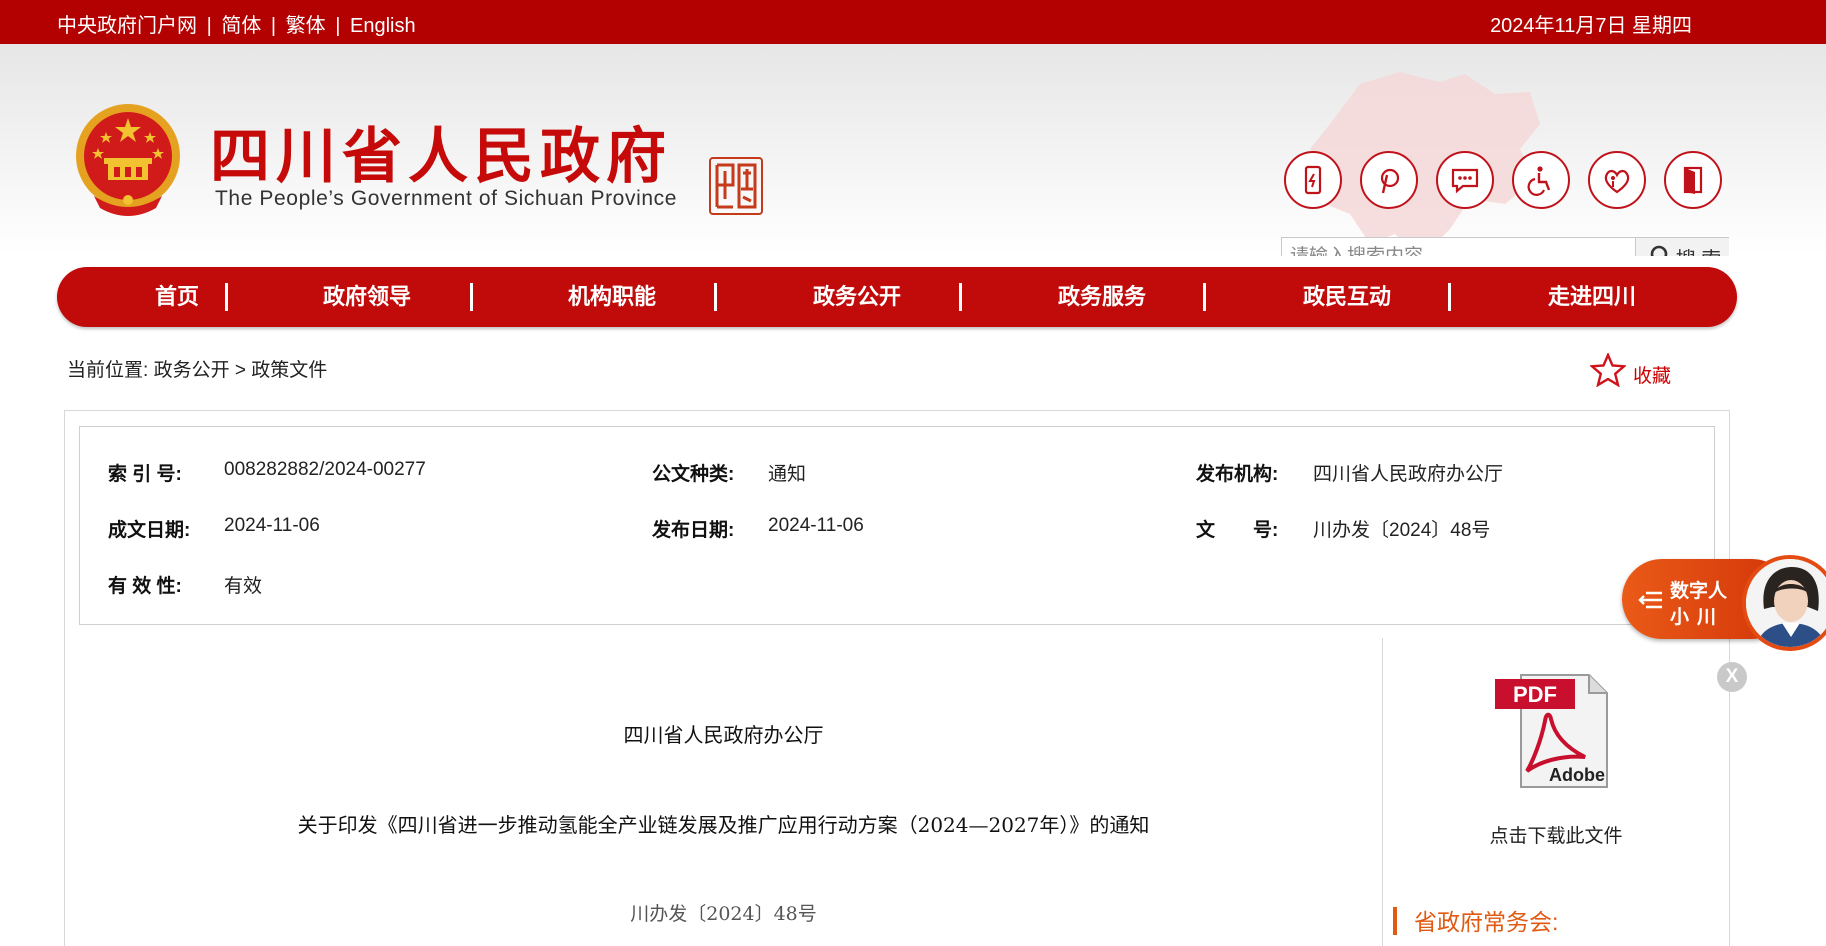 Image resolution: width=1826 pixels, height=946 pixels. I want to click on validity-label: 有 效 性:, so click(145, 586).